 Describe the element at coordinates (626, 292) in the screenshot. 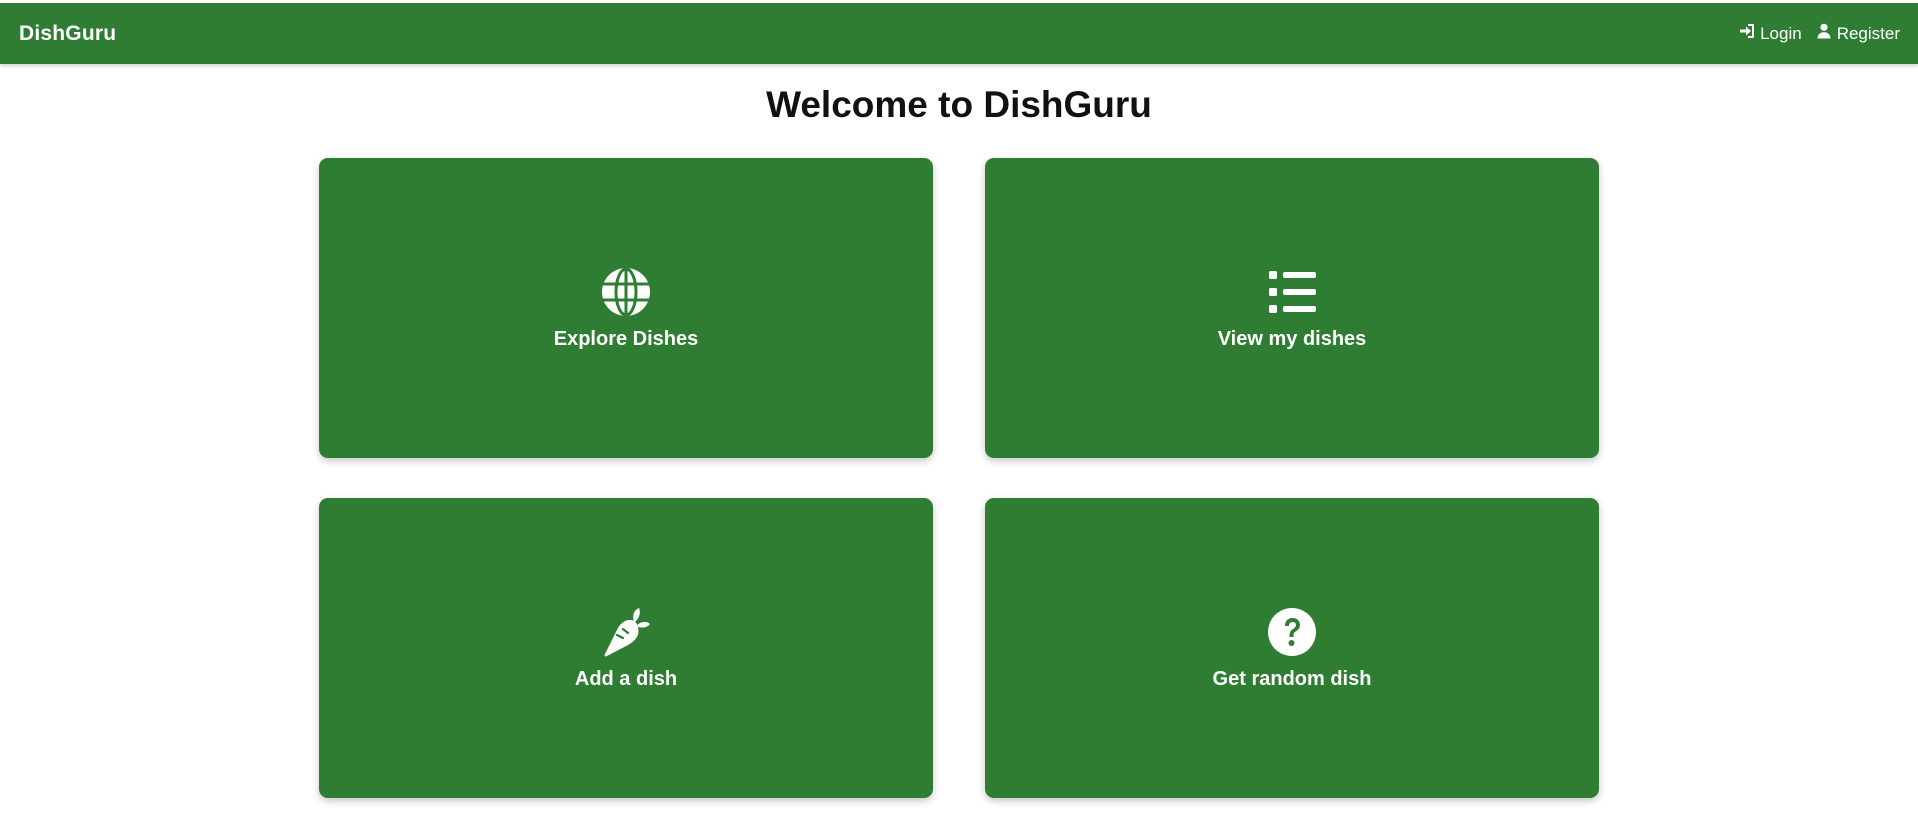

I see `globe-icon` at that location.